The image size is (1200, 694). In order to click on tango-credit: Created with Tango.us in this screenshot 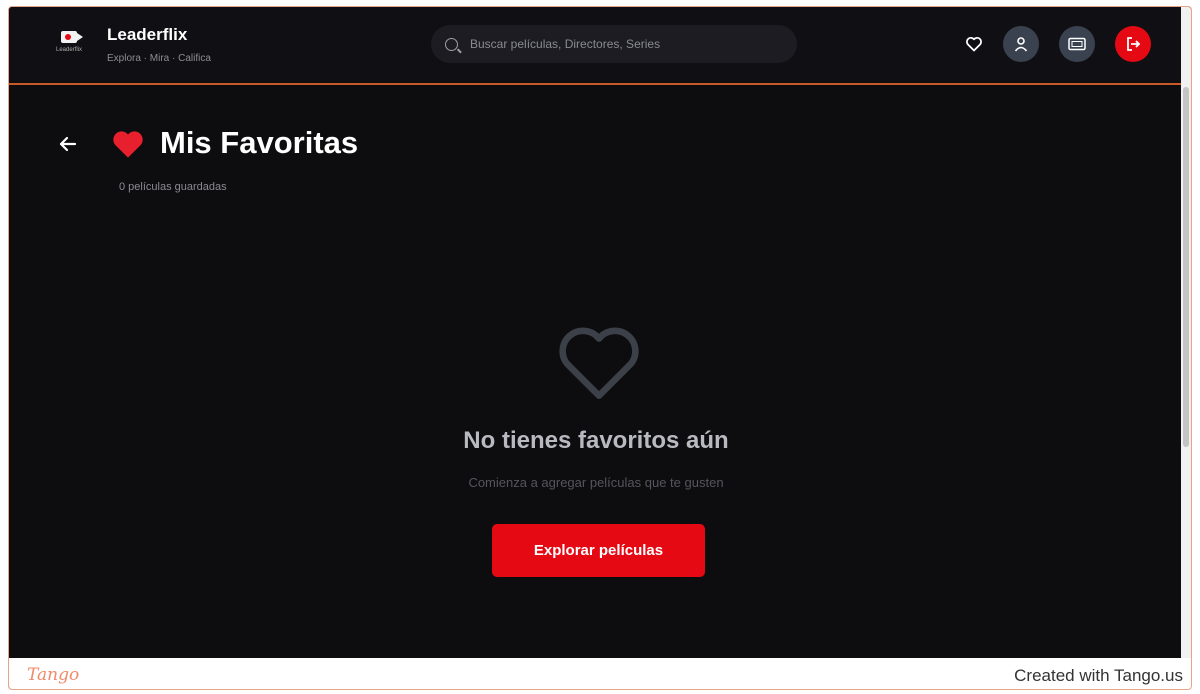, I will do `click(1098, 676)`.